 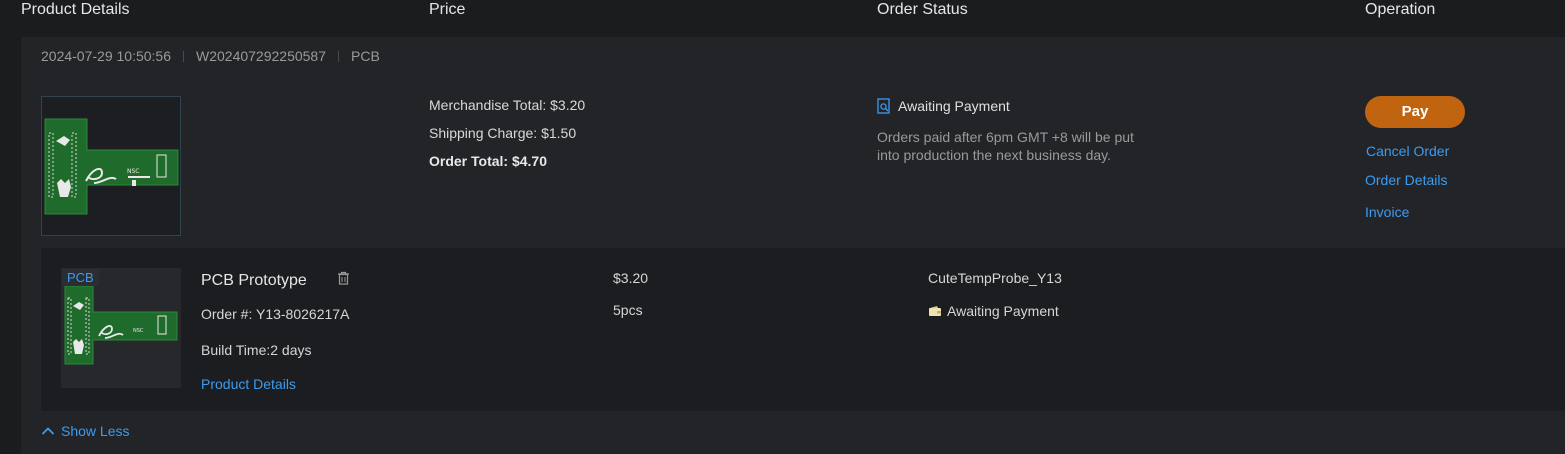 I want to click on order-datetime: 2024-07-29 10:50:56, so click(x=106, y=56).